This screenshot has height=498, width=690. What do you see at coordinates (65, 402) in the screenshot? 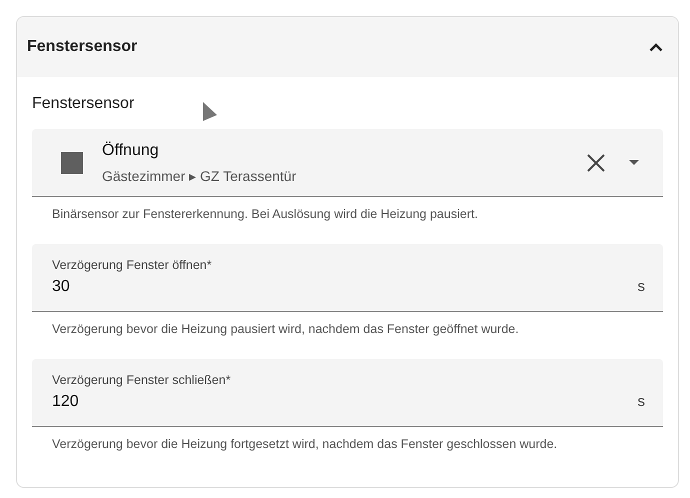
I see `field-value: 120` at bounding box center [65, 402].